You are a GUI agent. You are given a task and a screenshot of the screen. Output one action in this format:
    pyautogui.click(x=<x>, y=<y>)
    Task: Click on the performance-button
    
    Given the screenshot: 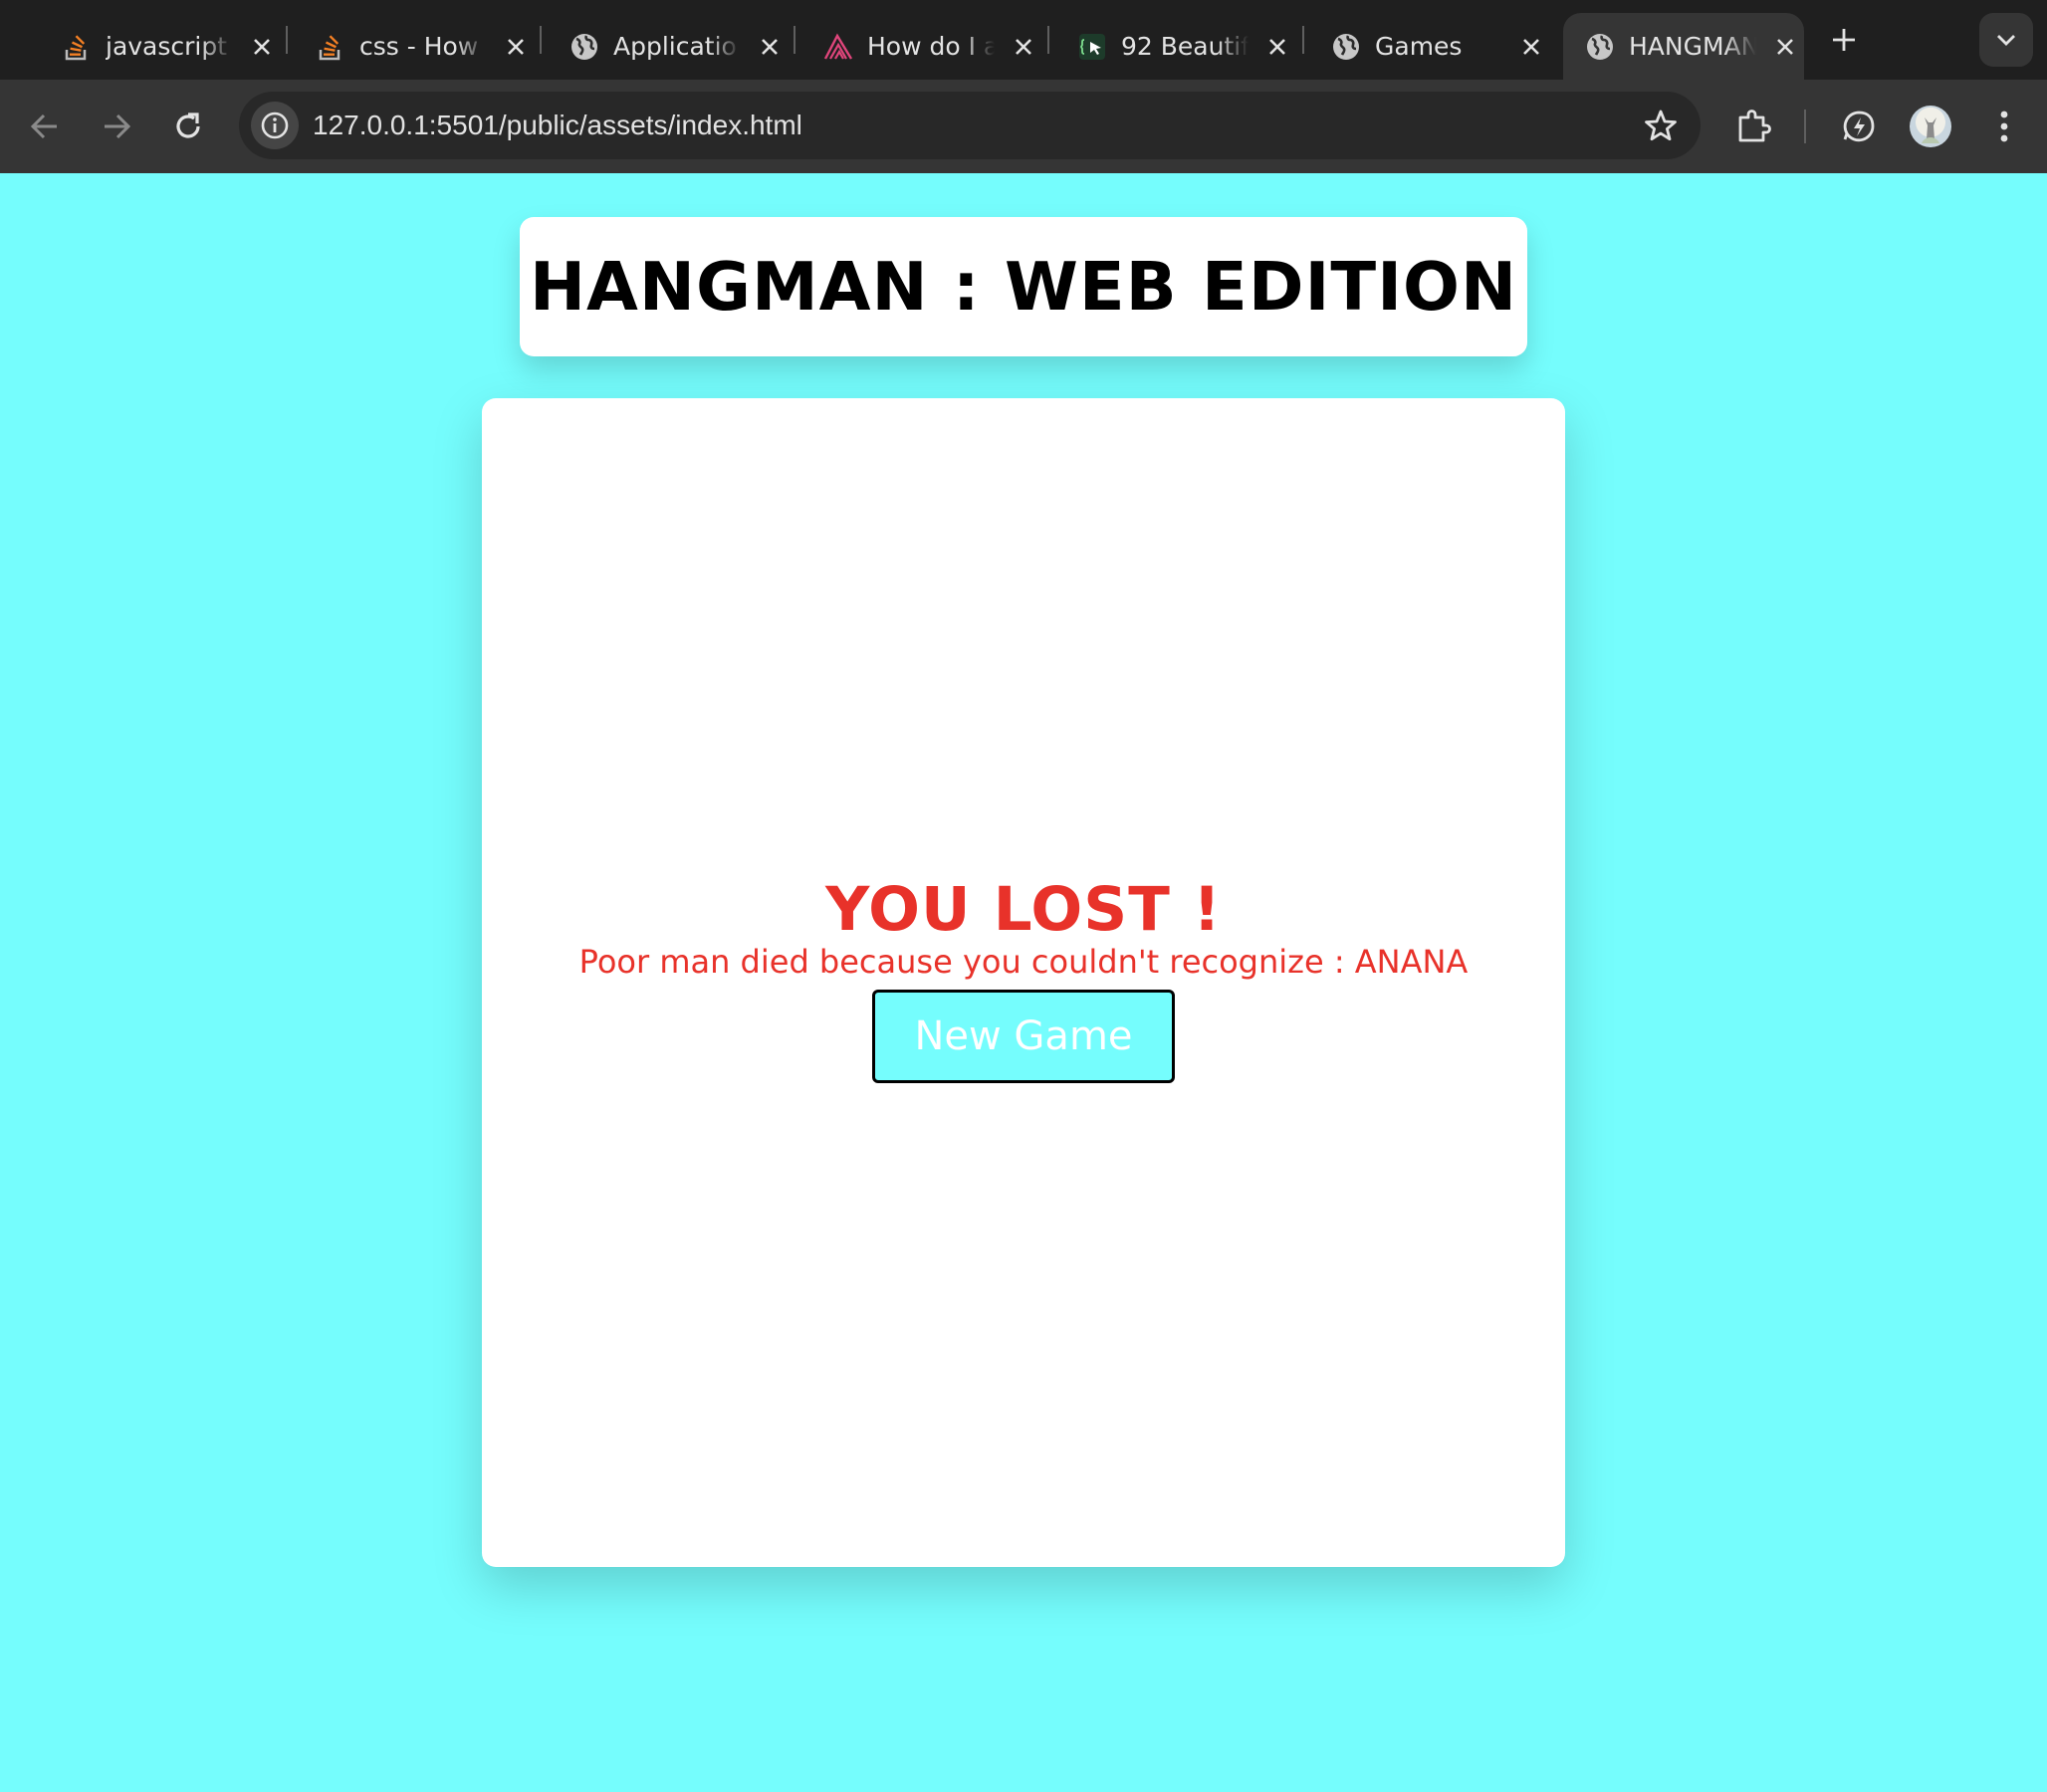 What is the action you would take?
    pyautogui.click(x=1859, y=126)
    